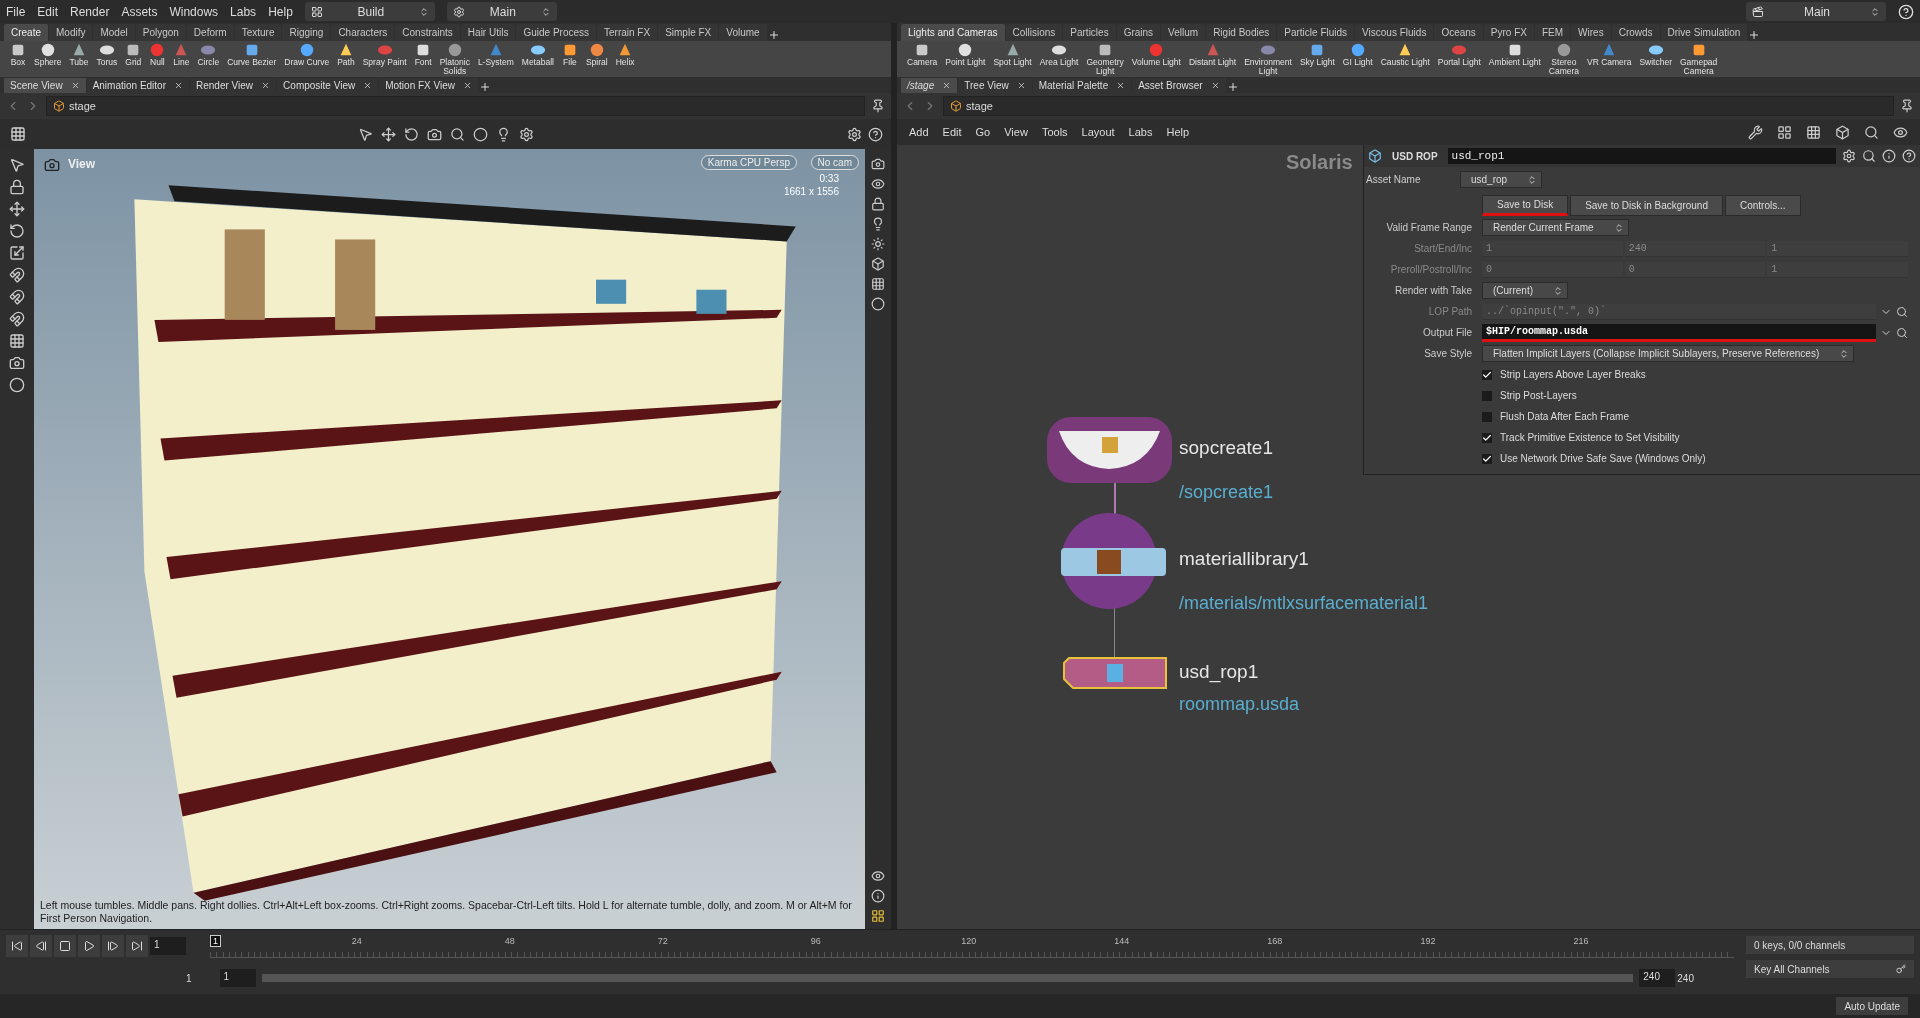  What do you see at coordinates (1555, 227) in the screenshot?
I see `dropdown: Render Current Frame` at bounding box center [1555, 227].